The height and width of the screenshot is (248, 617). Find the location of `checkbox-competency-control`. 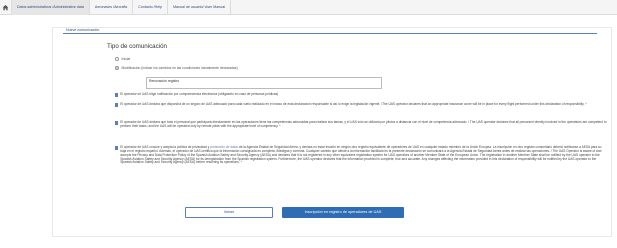

checkbox-competency-control is located at coordinates (117, 123).